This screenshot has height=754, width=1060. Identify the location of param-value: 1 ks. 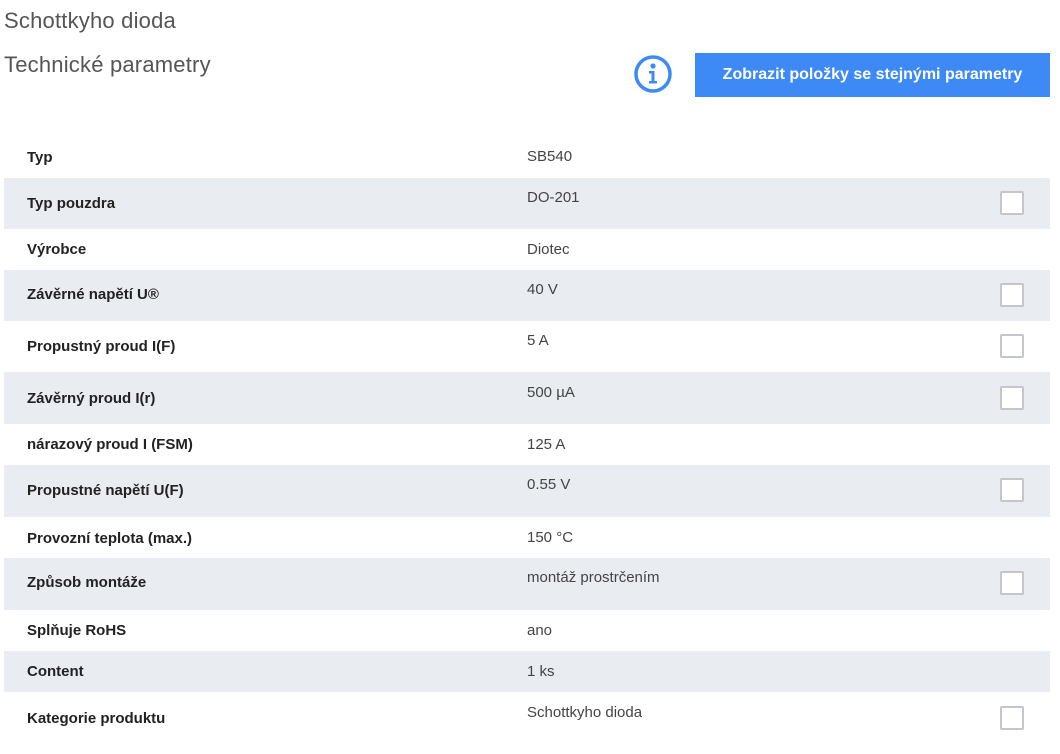
(541, 671).